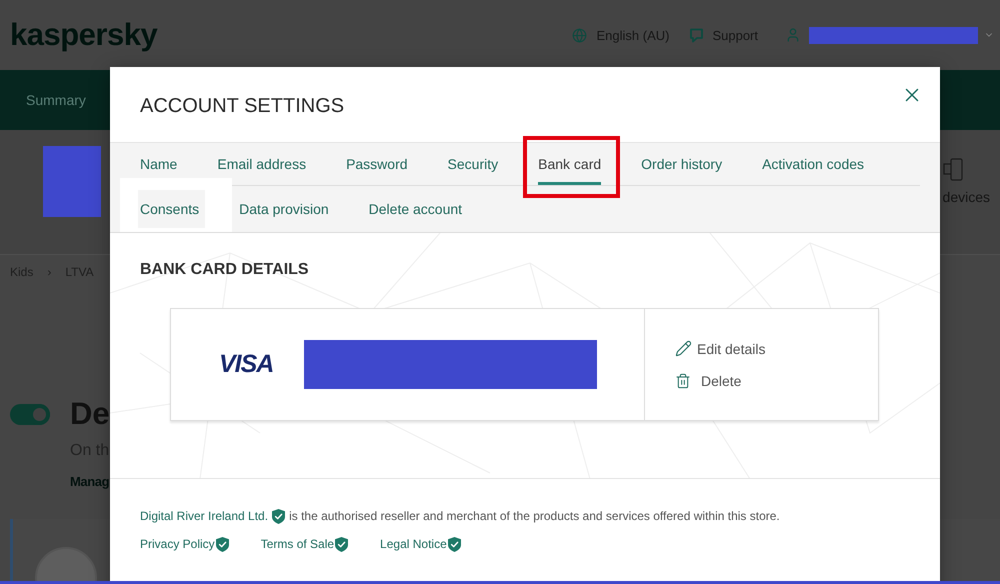  What do you see at coordinates (534, 516) in the screenshot?
I see `reseller-statement: is the authorised reseller and merchant of the products and services offered within this store.` at bounding box center [534, 516].